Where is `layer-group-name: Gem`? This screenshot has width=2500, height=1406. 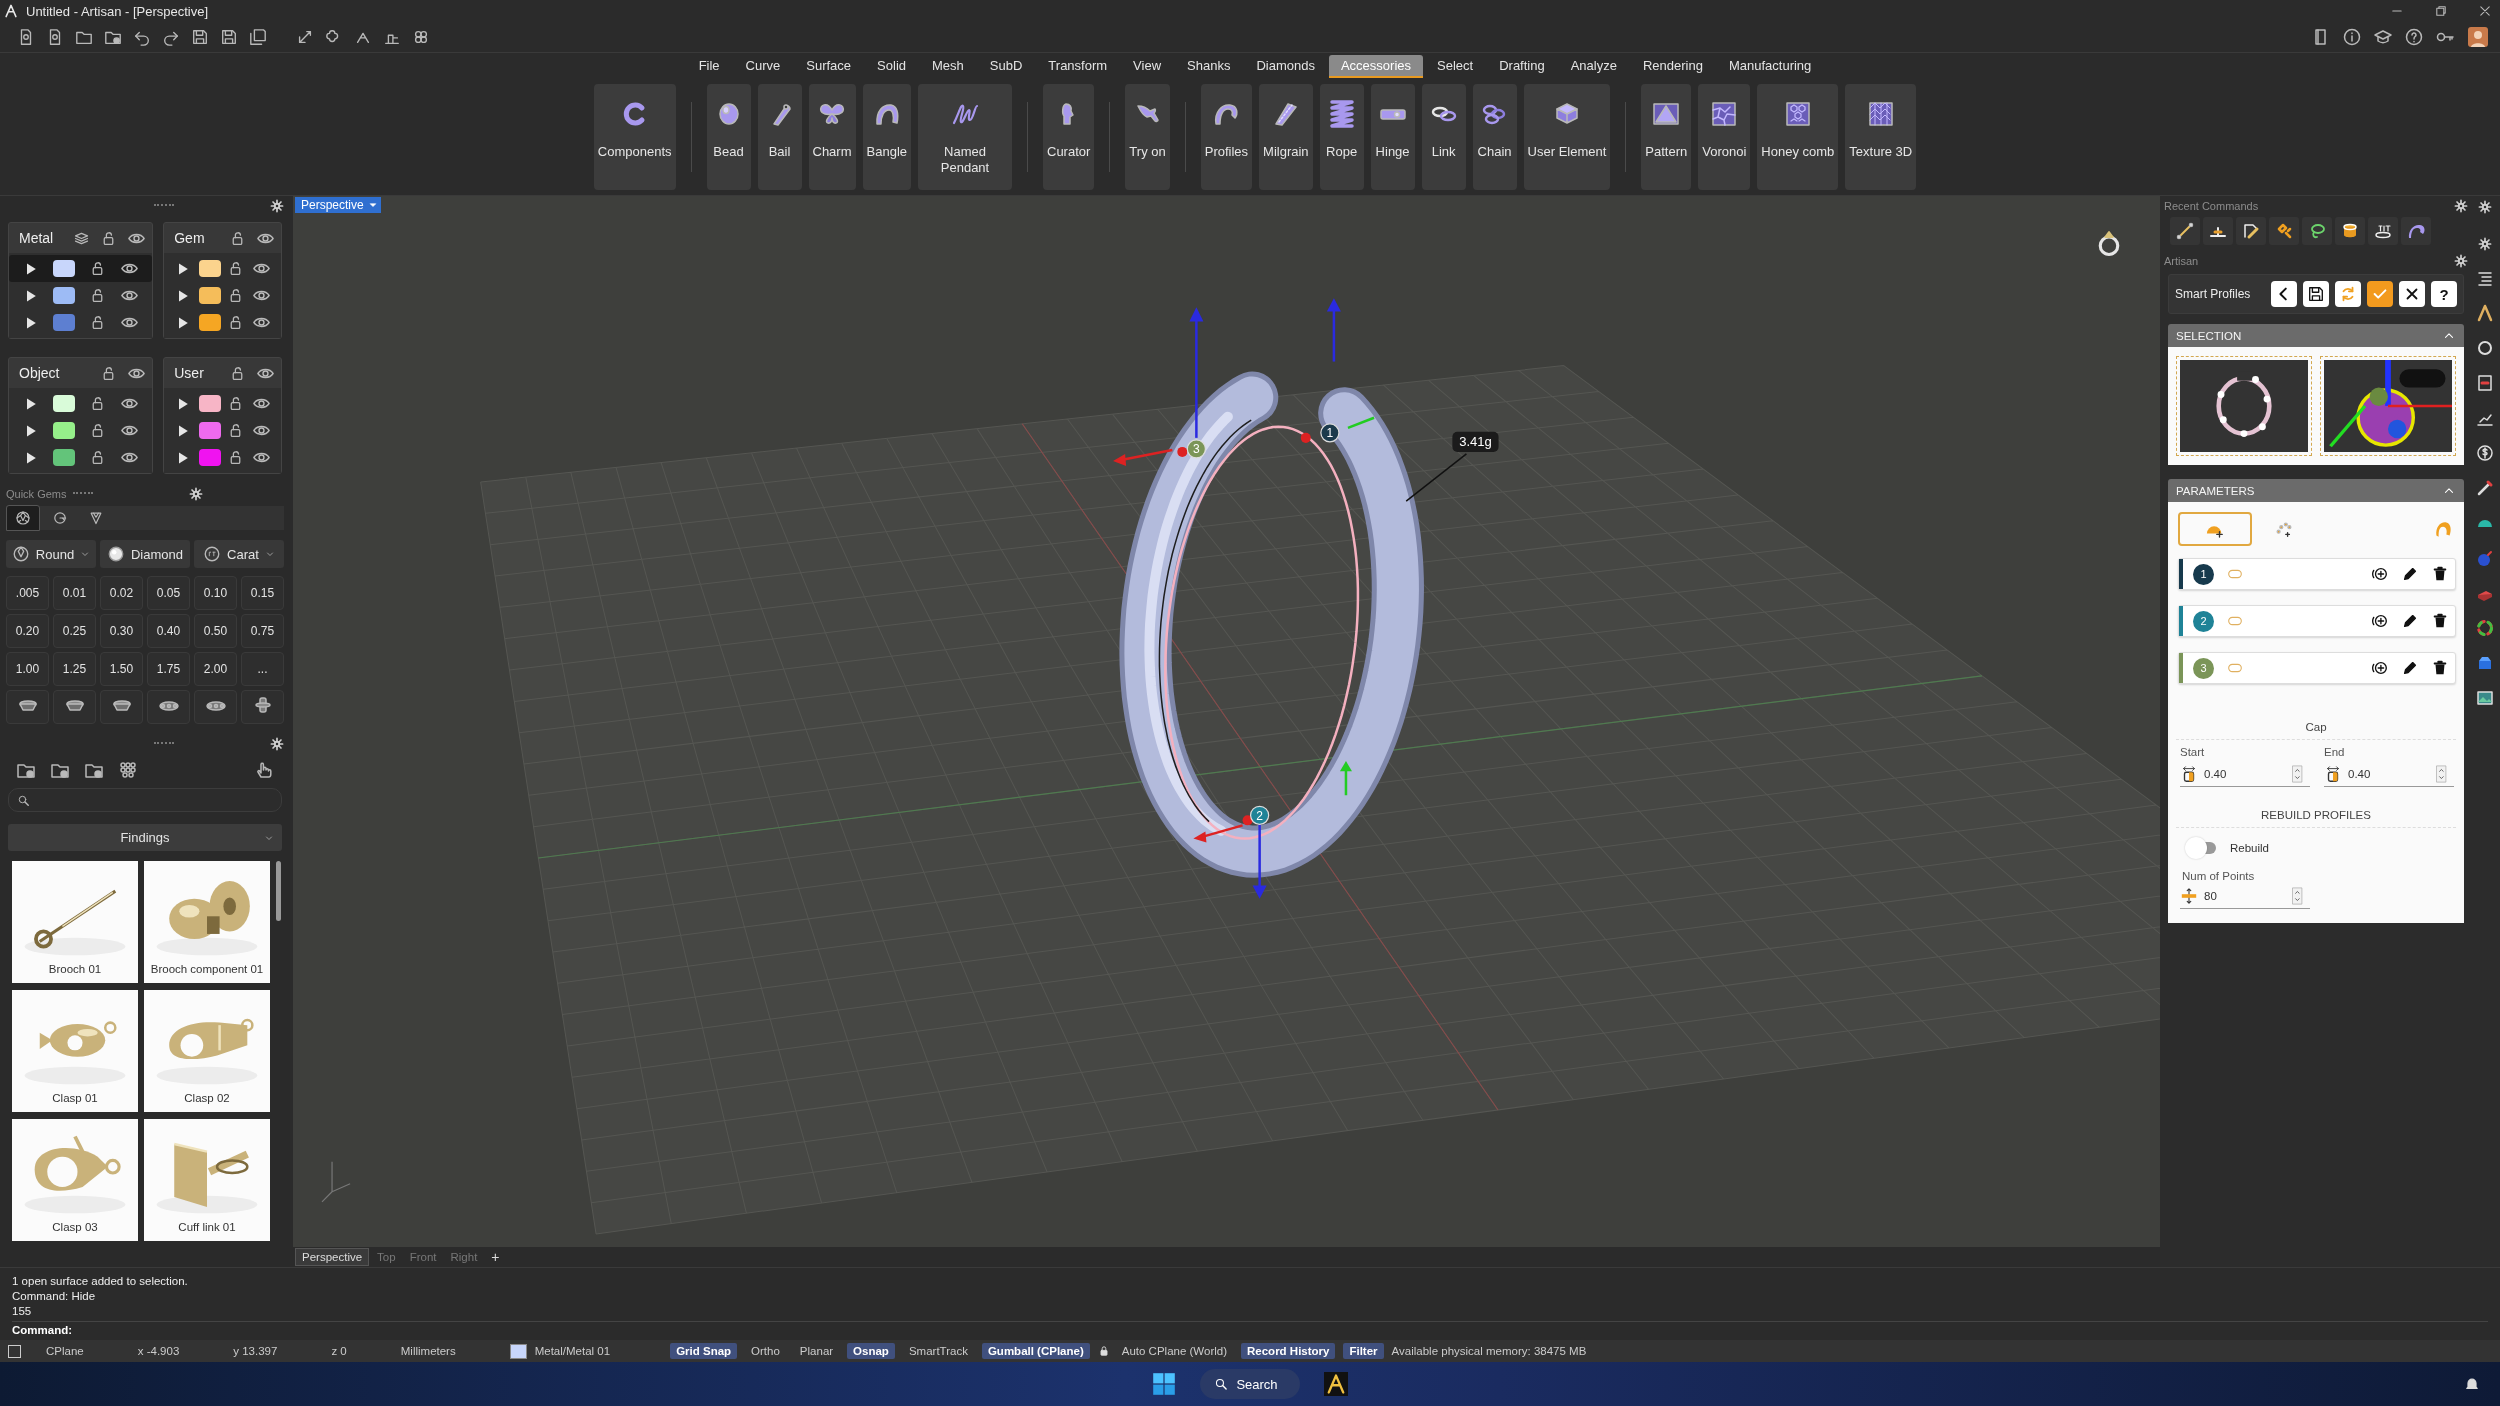
layer-group-name: Gem is located at coordinates (189, 238).